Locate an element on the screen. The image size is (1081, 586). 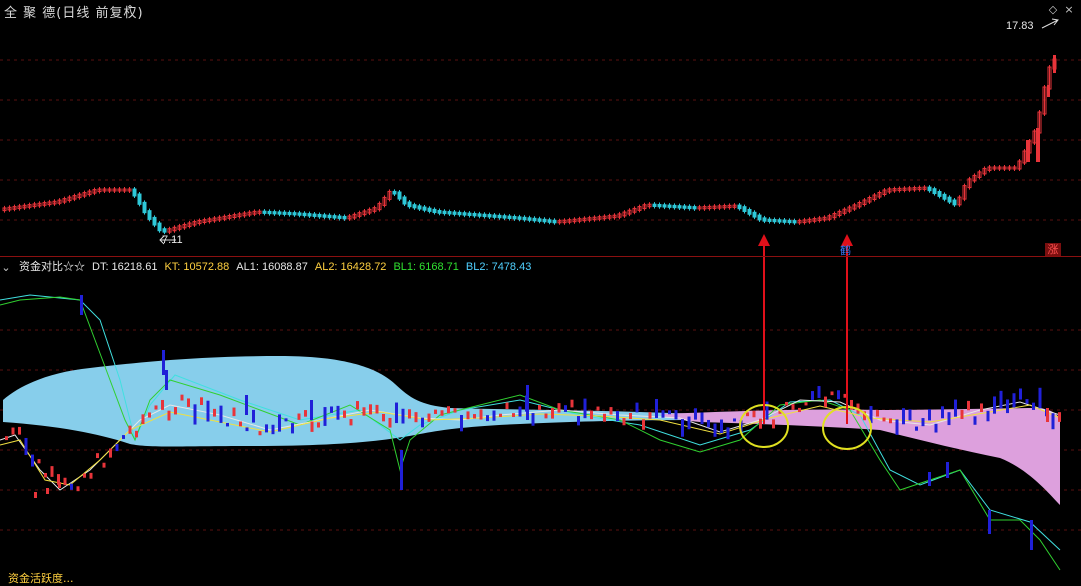
indicator-menu-icon: ⌄ is located at coordinates (6, 268).